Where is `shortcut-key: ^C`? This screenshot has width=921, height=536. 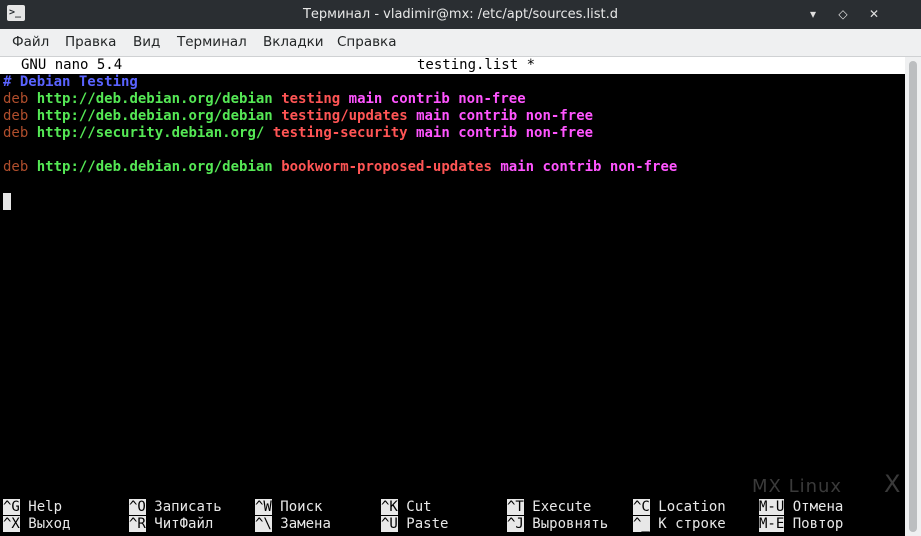
shortcut-key: ^C is located at coordinates (641, 507).